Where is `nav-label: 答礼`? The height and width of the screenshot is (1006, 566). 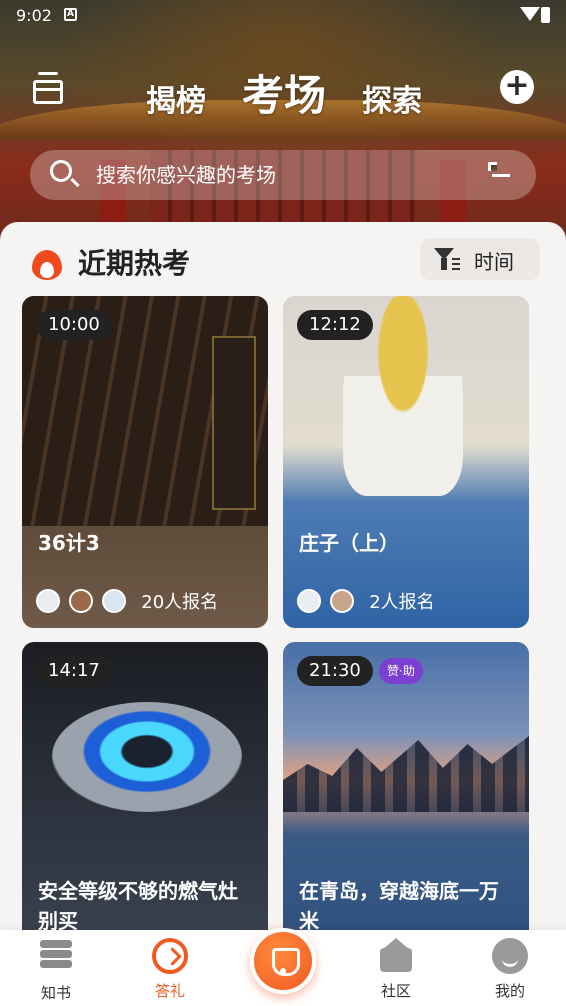
nav-label: 答礼 is located at coordinates (169, 991).